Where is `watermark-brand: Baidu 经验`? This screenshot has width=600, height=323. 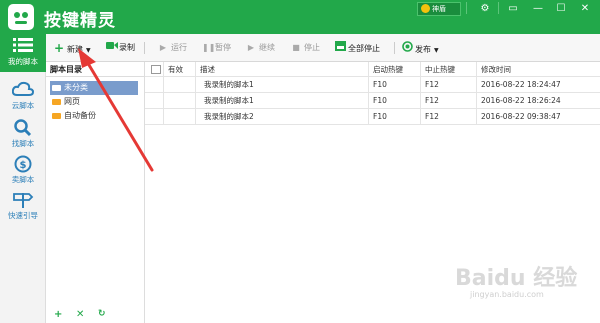
watermark-brand: Baidu 经验 is located at coordinates (516, 278).